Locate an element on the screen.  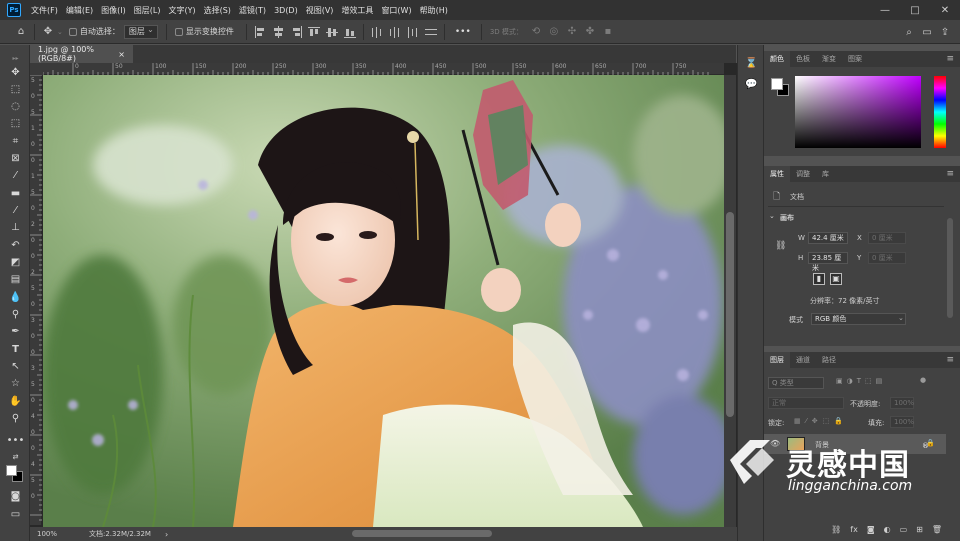
document-tab: 1.jpg @ 100%(RGB/8#) × is located at coordinates (81, 54).